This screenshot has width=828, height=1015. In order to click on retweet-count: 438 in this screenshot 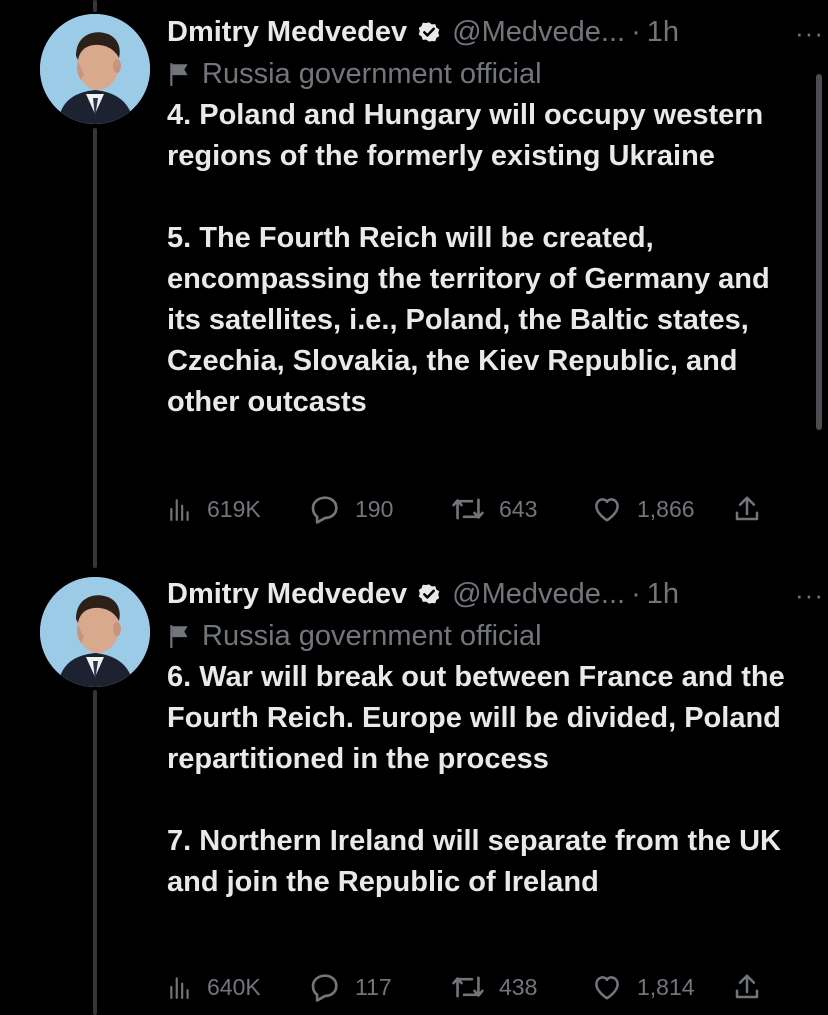, I will do `click(518, 986)`.